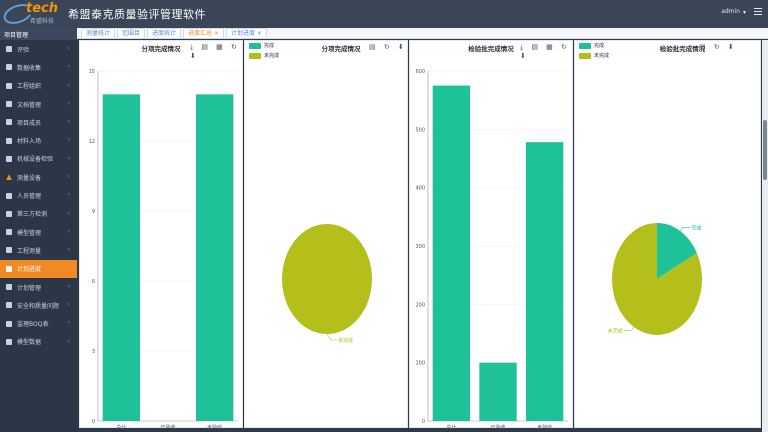 The image size is (768, 432). I want to click on sidebar-item: 项目成员 ›, so click(38, 122).